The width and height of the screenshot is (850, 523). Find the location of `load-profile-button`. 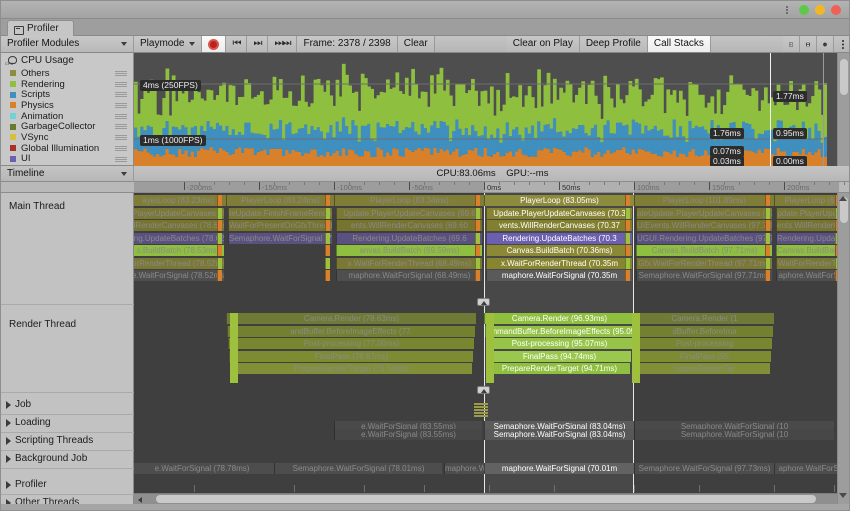

load-profile-button is located at coordinates (792, 44).